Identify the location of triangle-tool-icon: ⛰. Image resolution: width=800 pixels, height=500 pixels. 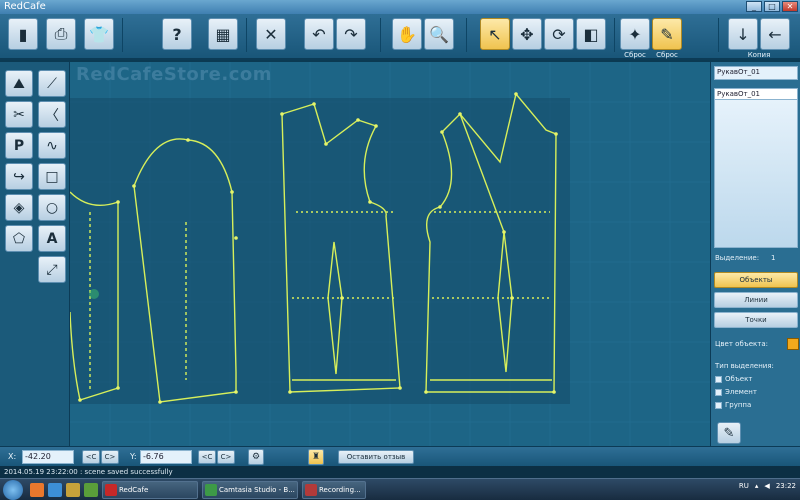
(19, 83).